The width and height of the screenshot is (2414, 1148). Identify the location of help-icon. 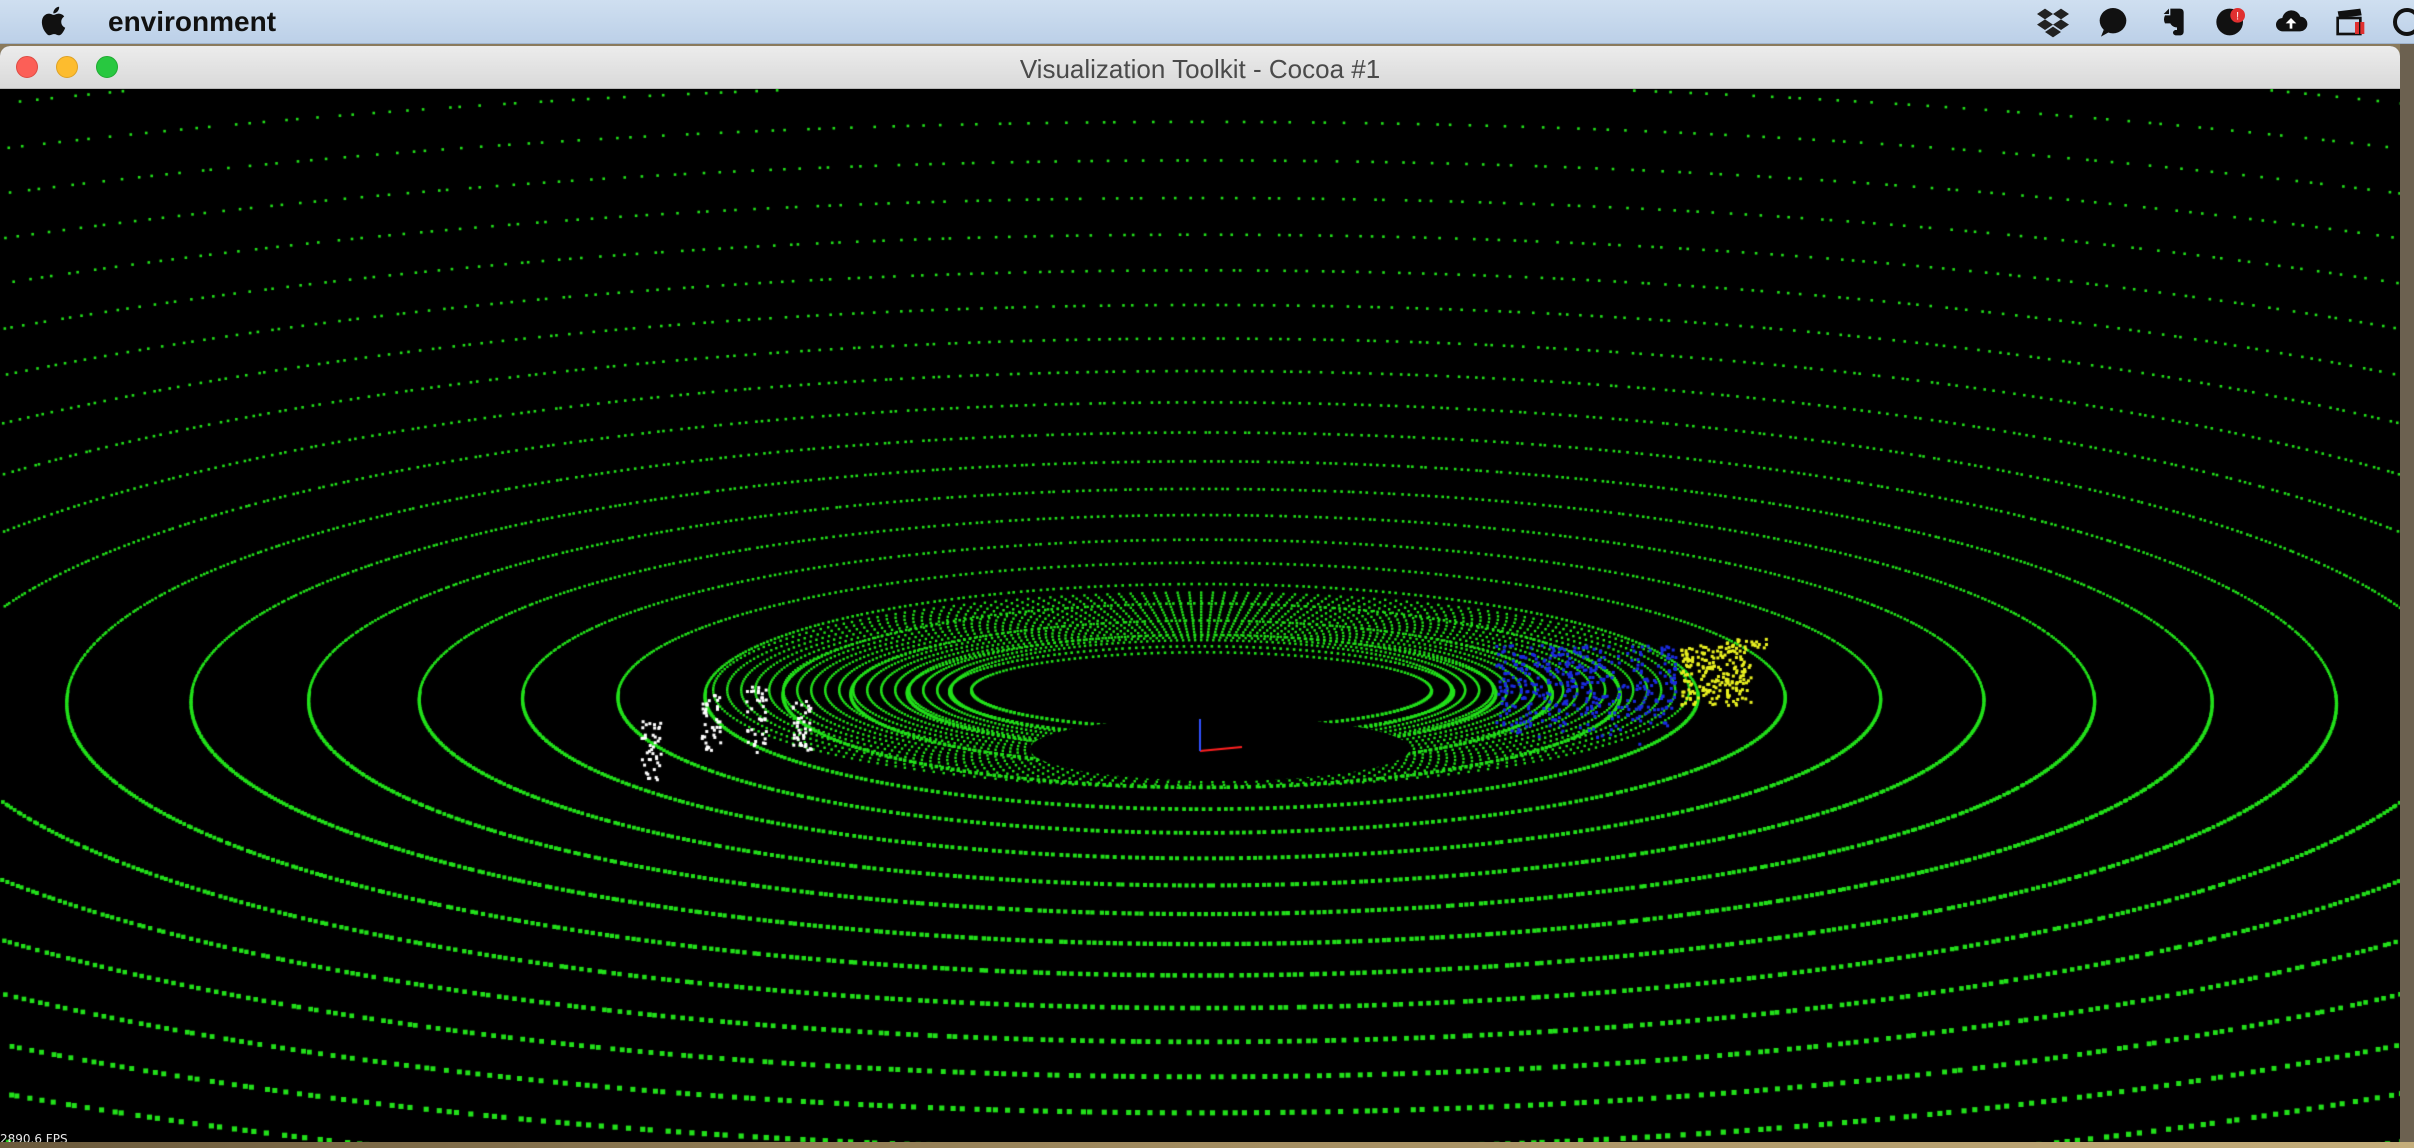
(2401, 22).